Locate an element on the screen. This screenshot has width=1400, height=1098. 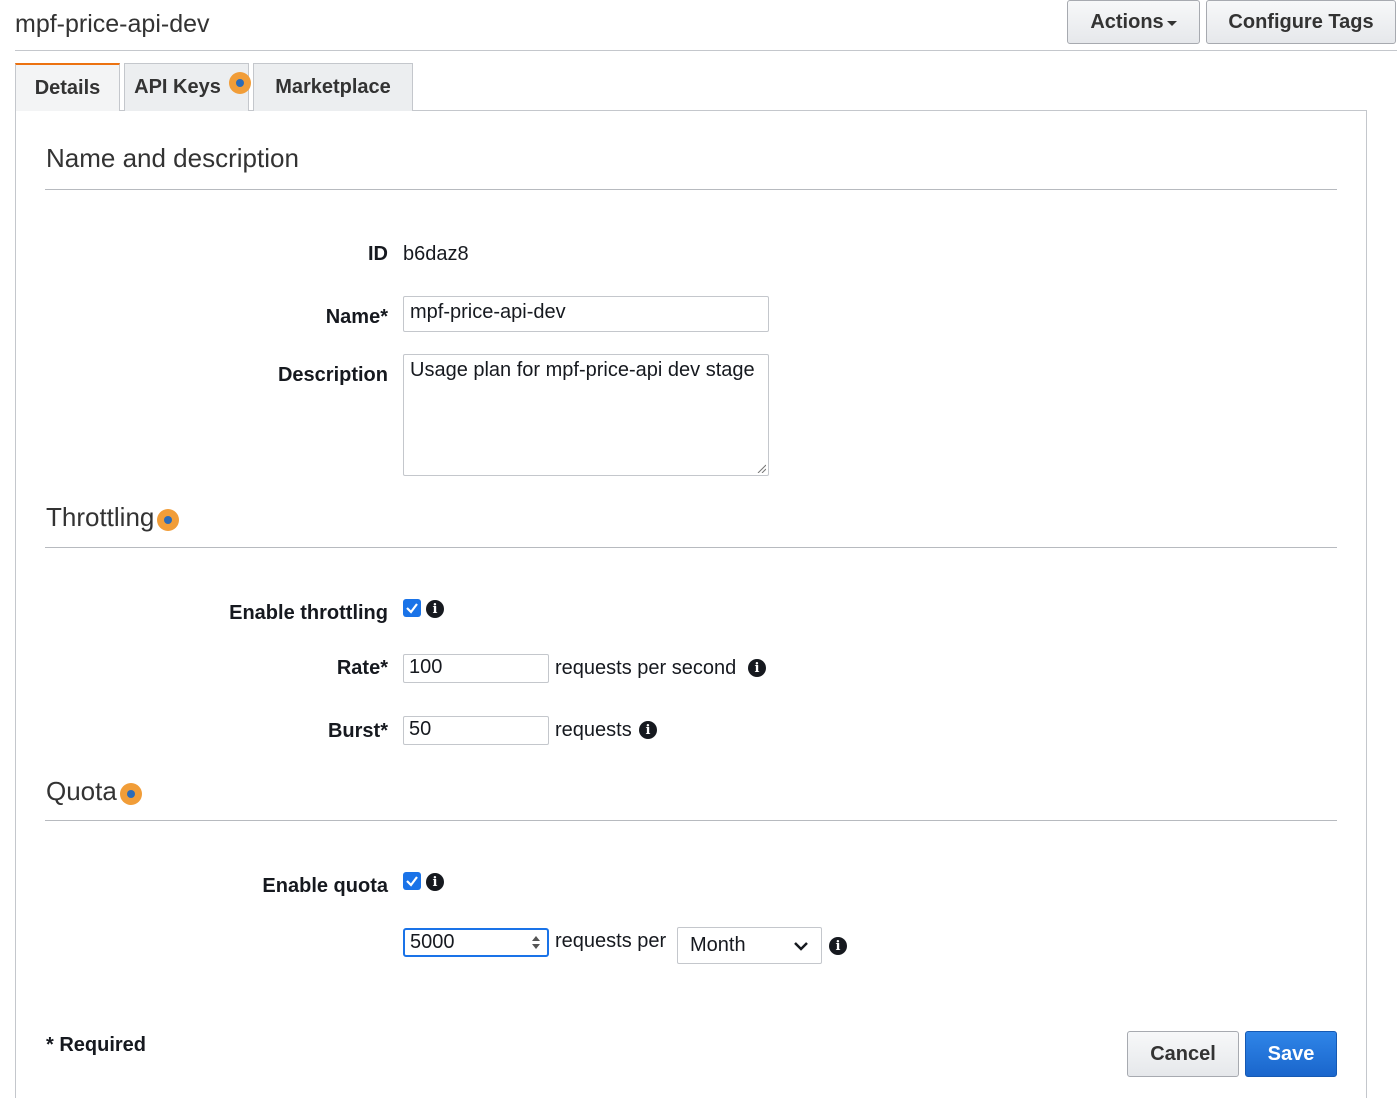
enable-quota-checkbox is located at coordinates (412, 881).